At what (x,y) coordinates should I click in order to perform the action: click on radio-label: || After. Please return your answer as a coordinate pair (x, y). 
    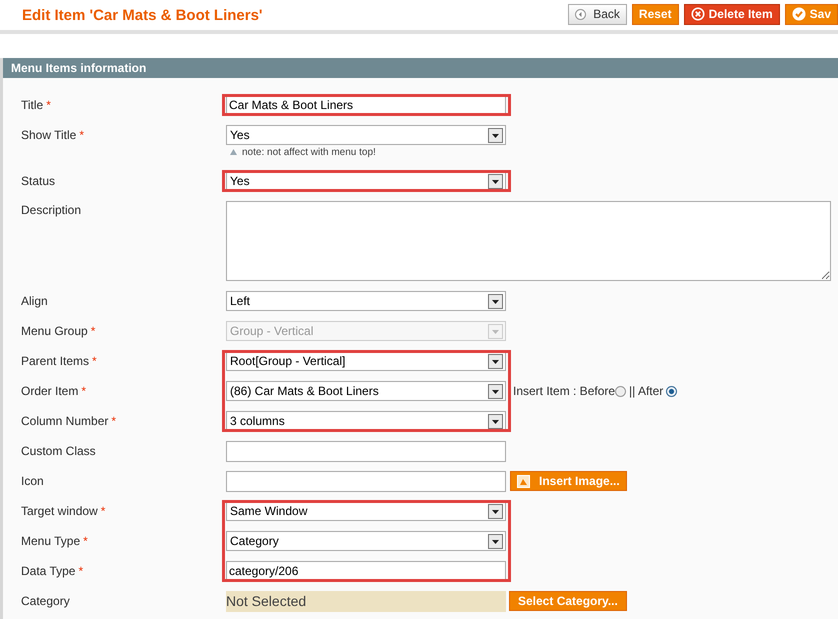
    Looking at the image, I should click on (646, 391).